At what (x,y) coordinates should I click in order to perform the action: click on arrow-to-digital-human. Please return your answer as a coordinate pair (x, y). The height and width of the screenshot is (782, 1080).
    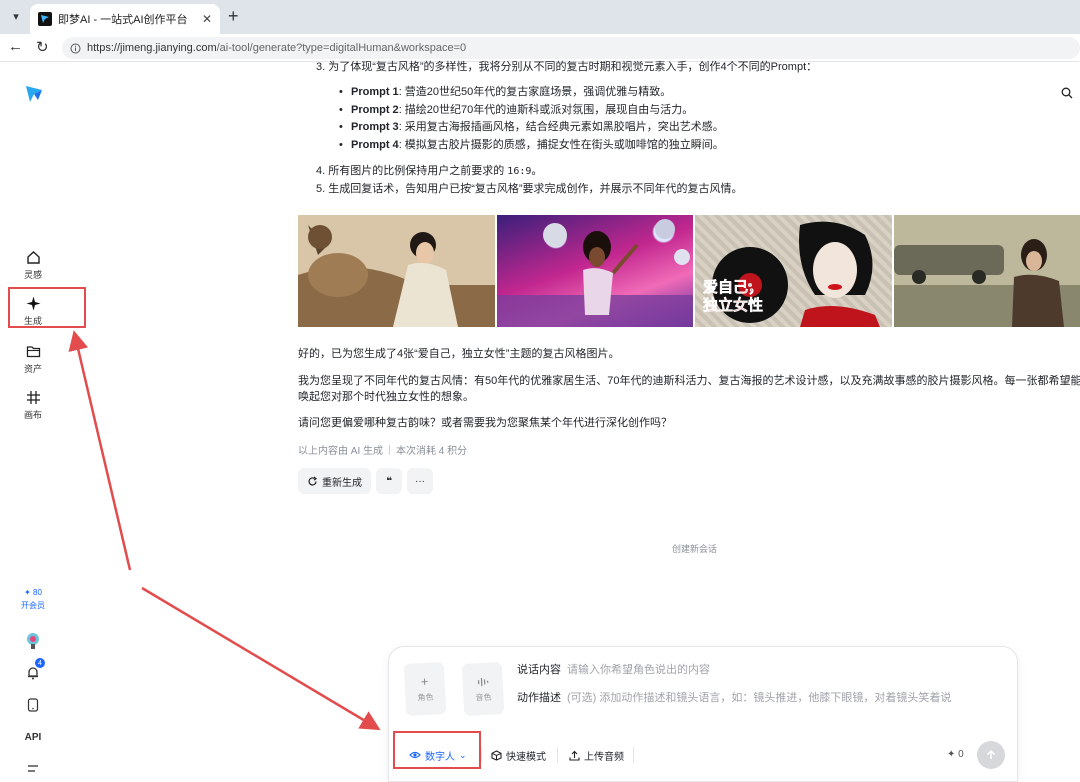
    Looking at the image, I should click on (261, 658).